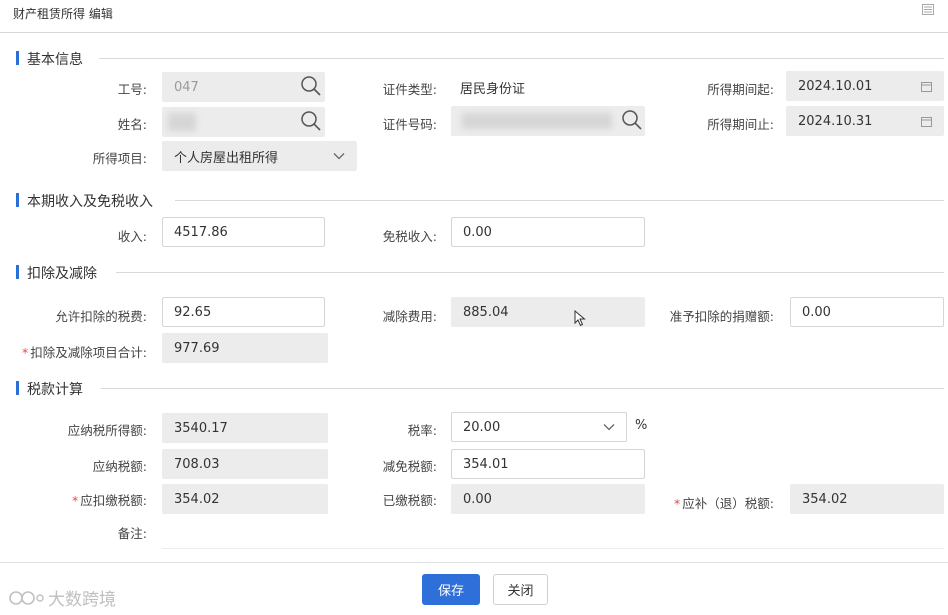  I want to click on deduction-total-value: 977.69, so click(197, 348).